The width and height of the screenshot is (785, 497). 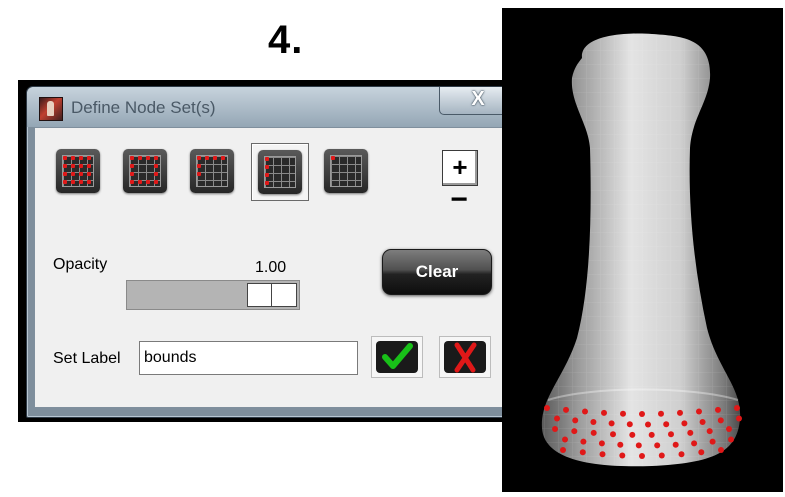 I want to click on title-bar: Define Node Set(s) X, so click(x=273, y=107).